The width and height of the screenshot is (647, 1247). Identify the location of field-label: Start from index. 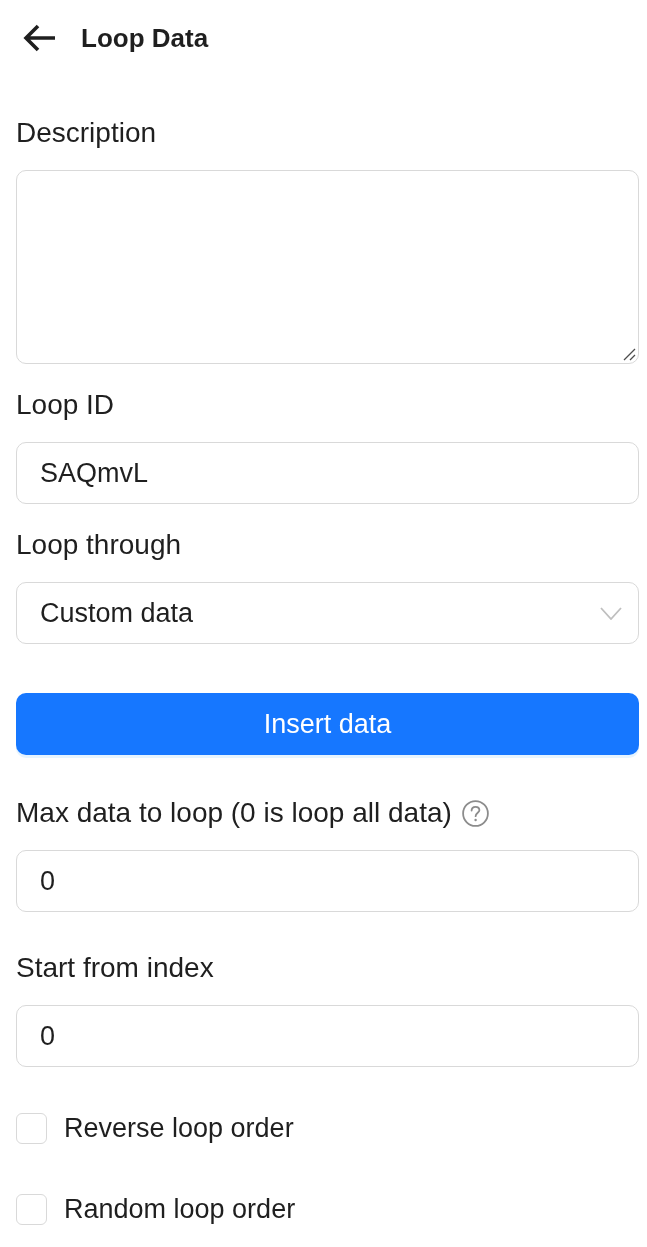
(115, 968).